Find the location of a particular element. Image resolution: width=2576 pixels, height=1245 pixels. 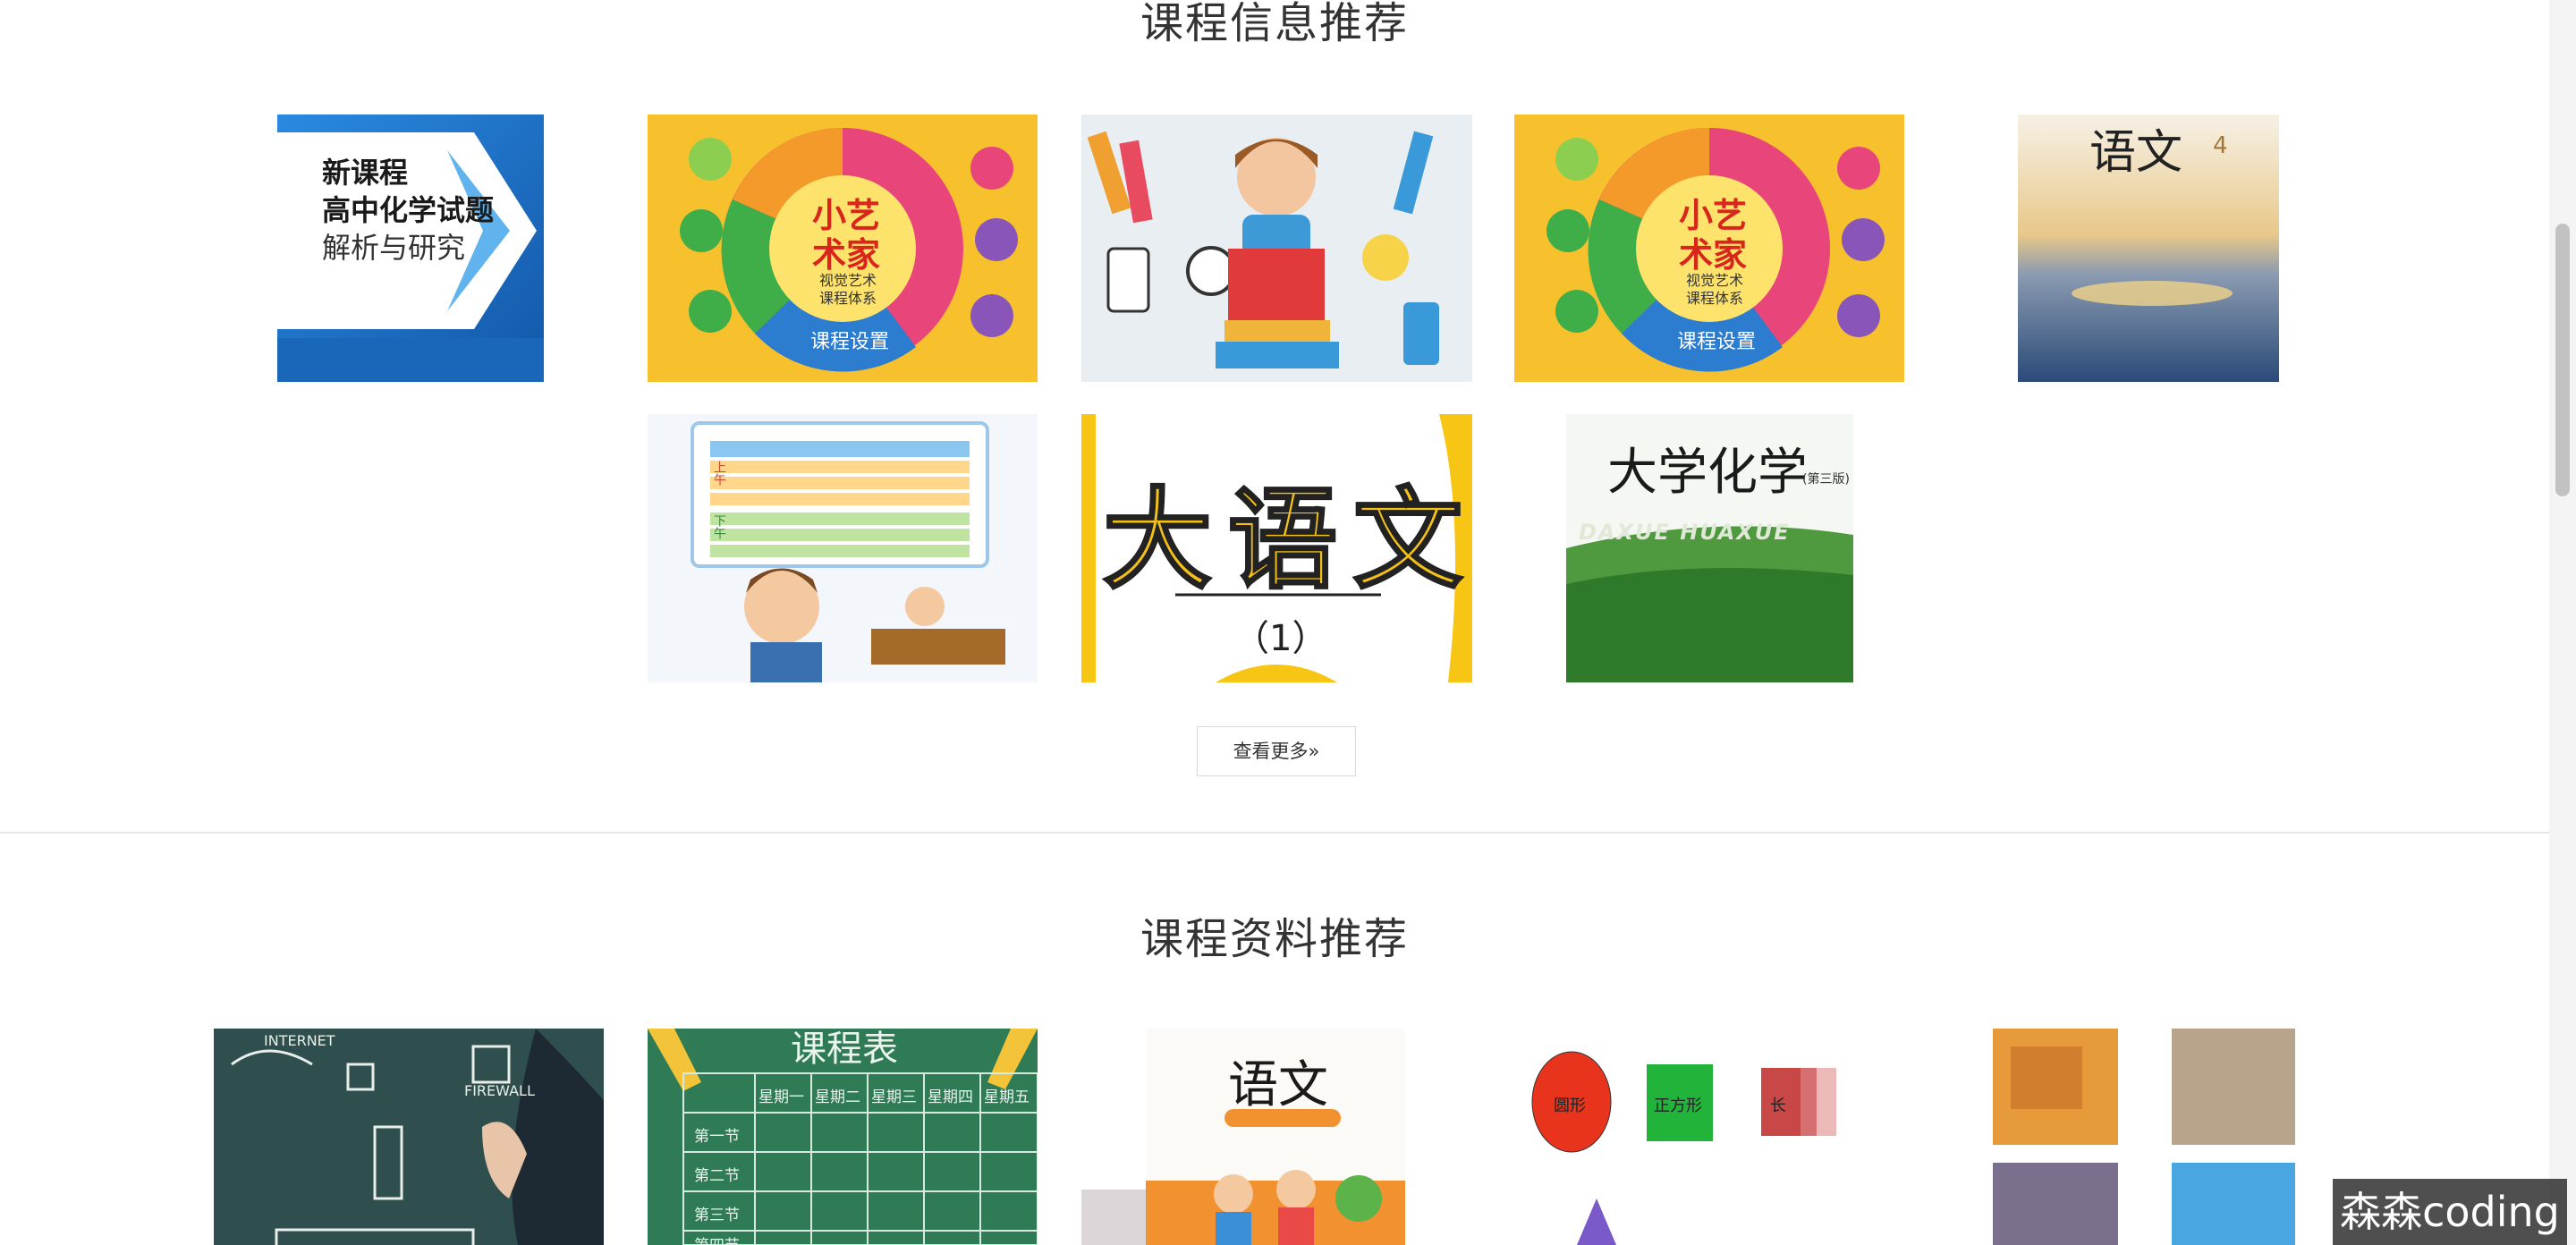

yuwen-4-title: 语文 is located at coordinates (2136, 153).